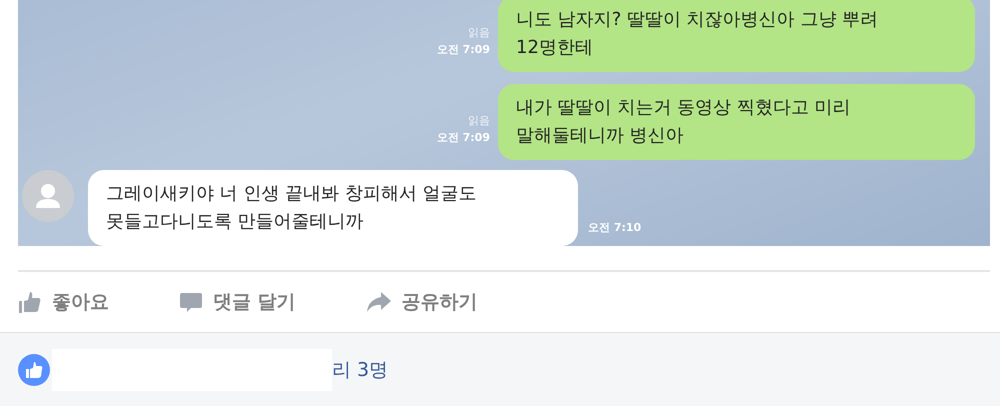 The image size is (1000, 406). What do you see at coordinates (360, 369) in the screenshot?
I see `likes-link: 리 3명` at bounding box center [360, 369].